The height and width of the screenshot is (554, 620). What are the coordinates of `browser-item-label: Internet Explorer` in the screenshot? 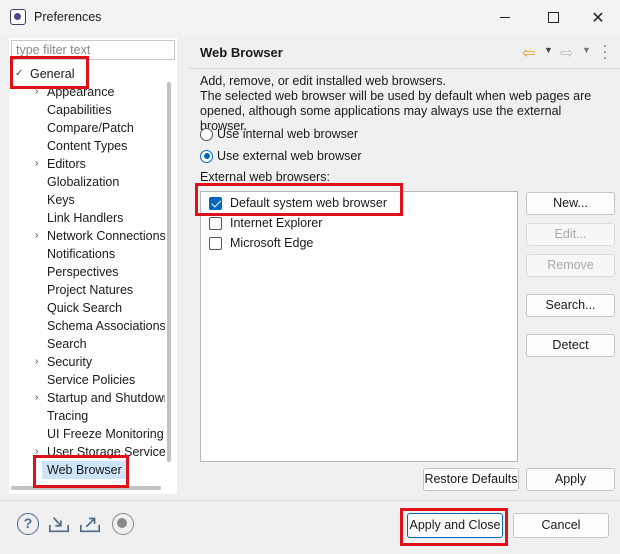 It's located at (276, 223).